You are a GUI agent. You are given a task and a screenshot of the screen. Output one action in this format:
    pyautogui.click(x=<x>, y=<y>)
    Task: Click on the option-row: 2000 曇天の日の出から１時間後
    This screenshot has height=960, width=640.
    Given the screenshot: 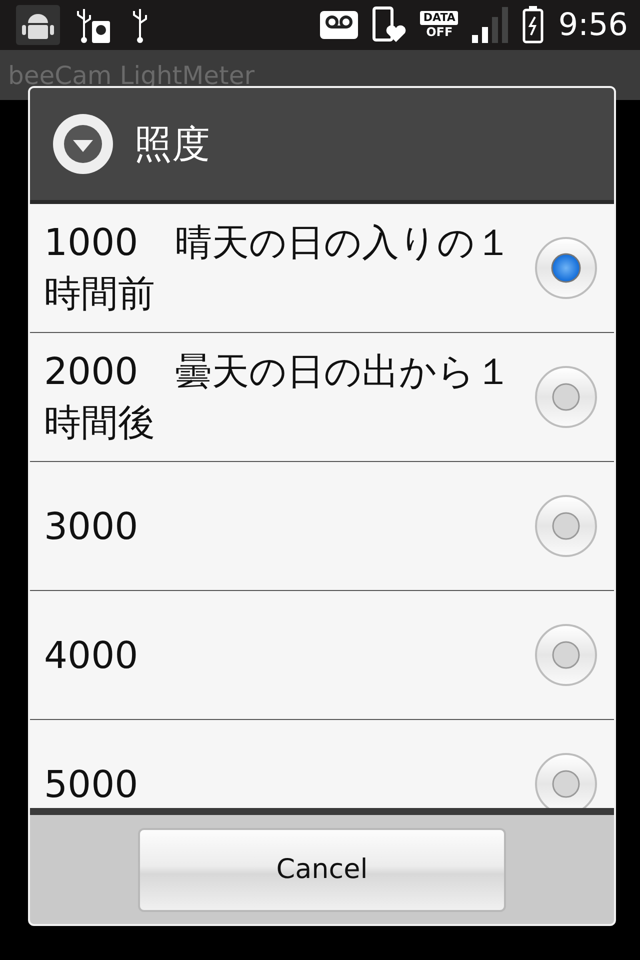 What is the action you would take?
    pyautogui.click(x=322, y=397)
    